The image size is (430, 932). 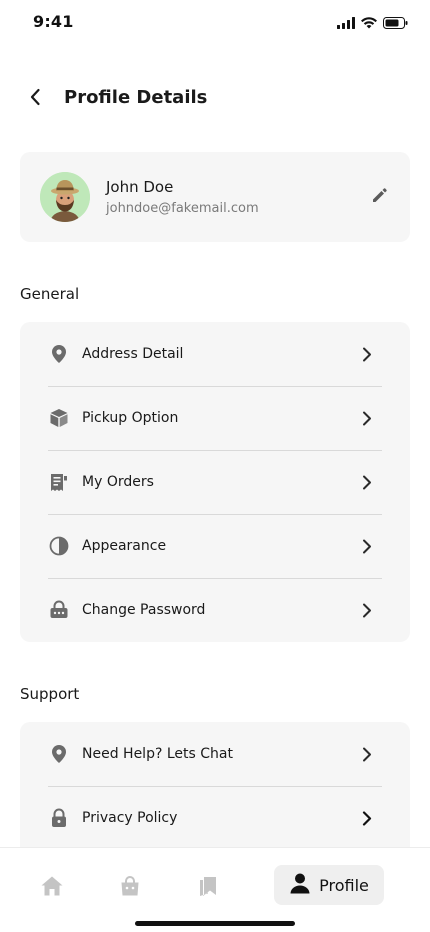 I want to click on nav-profile: Profile, so click(x=329, y=885).